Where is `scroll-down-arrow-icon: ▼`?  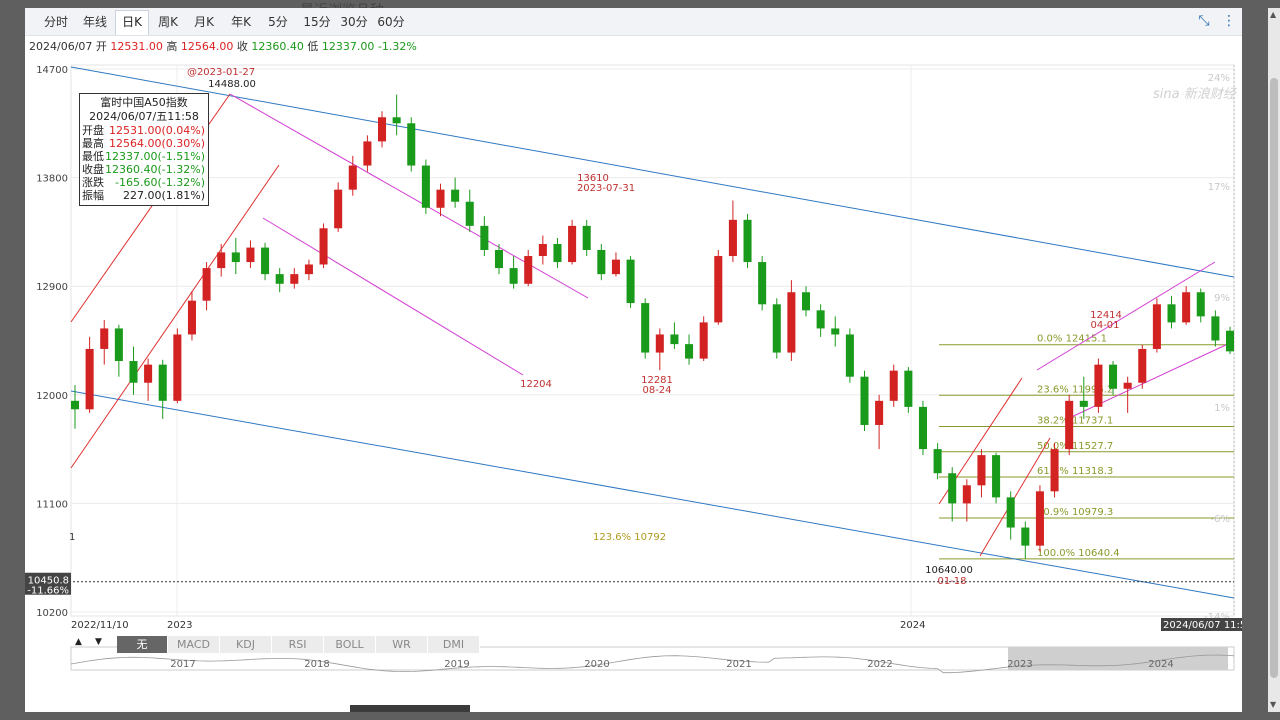 scroll-down-arrow-icon: ▼ is located at coordinates (1273, 704).